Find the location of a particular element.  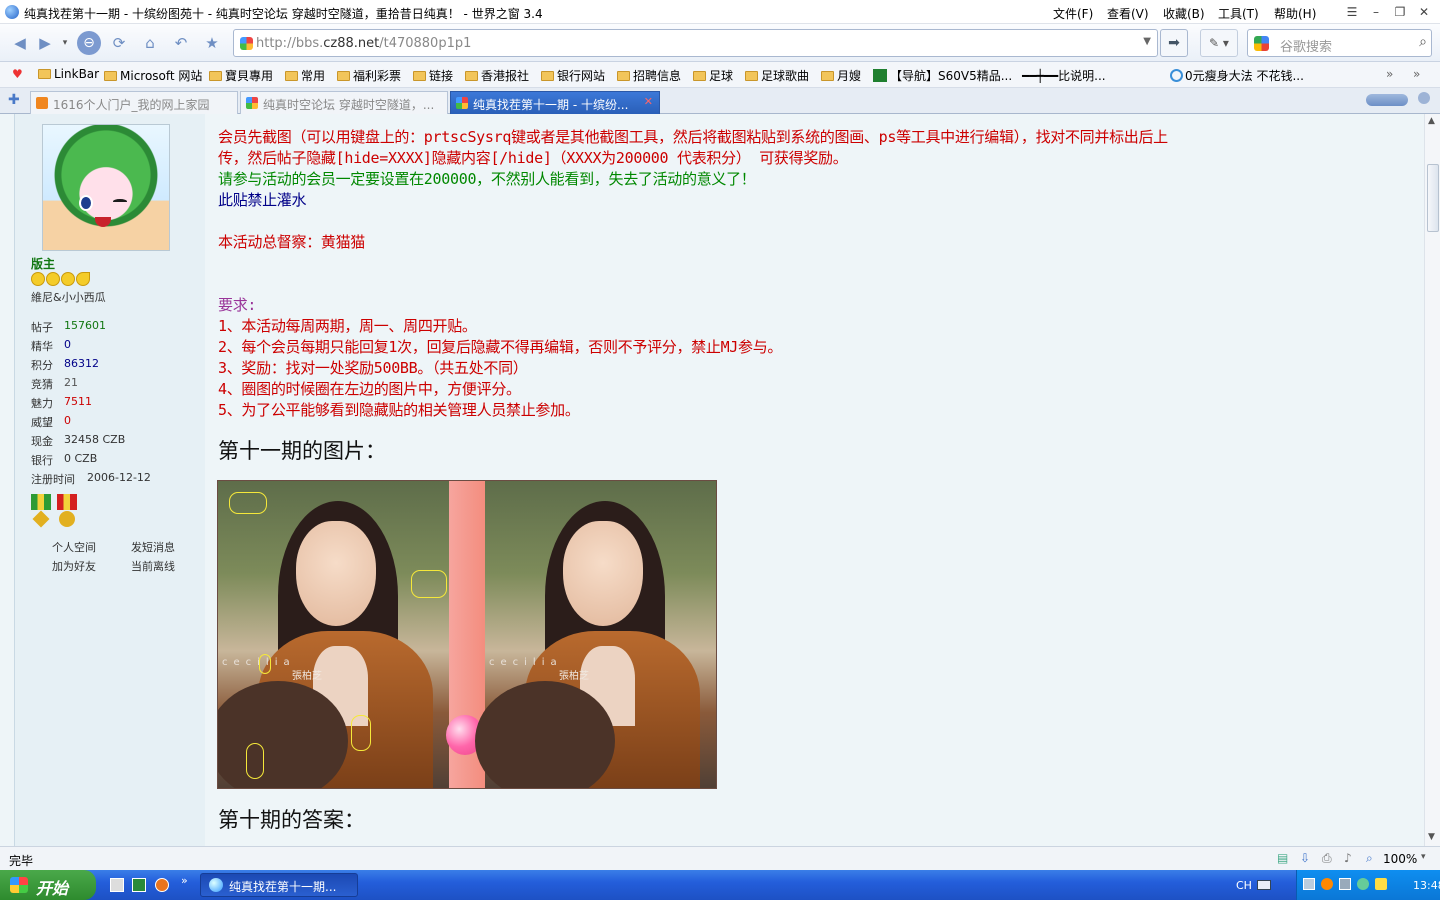

tab-current: 纯真找茬第十一期 - 十缤纷... ✕ is located at coordinates (555, 102).